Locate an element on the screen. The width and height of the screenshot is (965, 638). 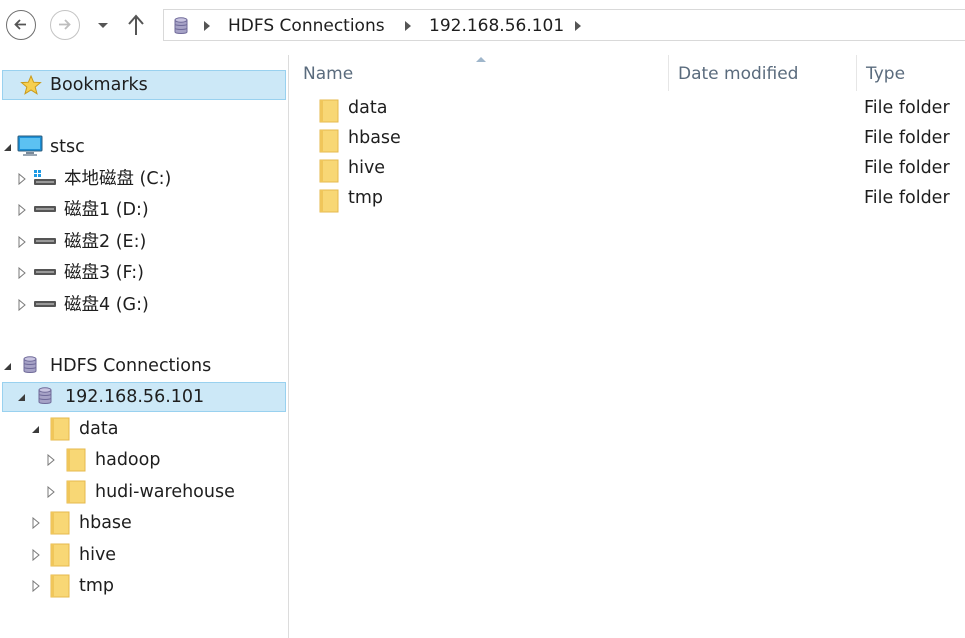
file-name: data is located at coordinates (368, 108).